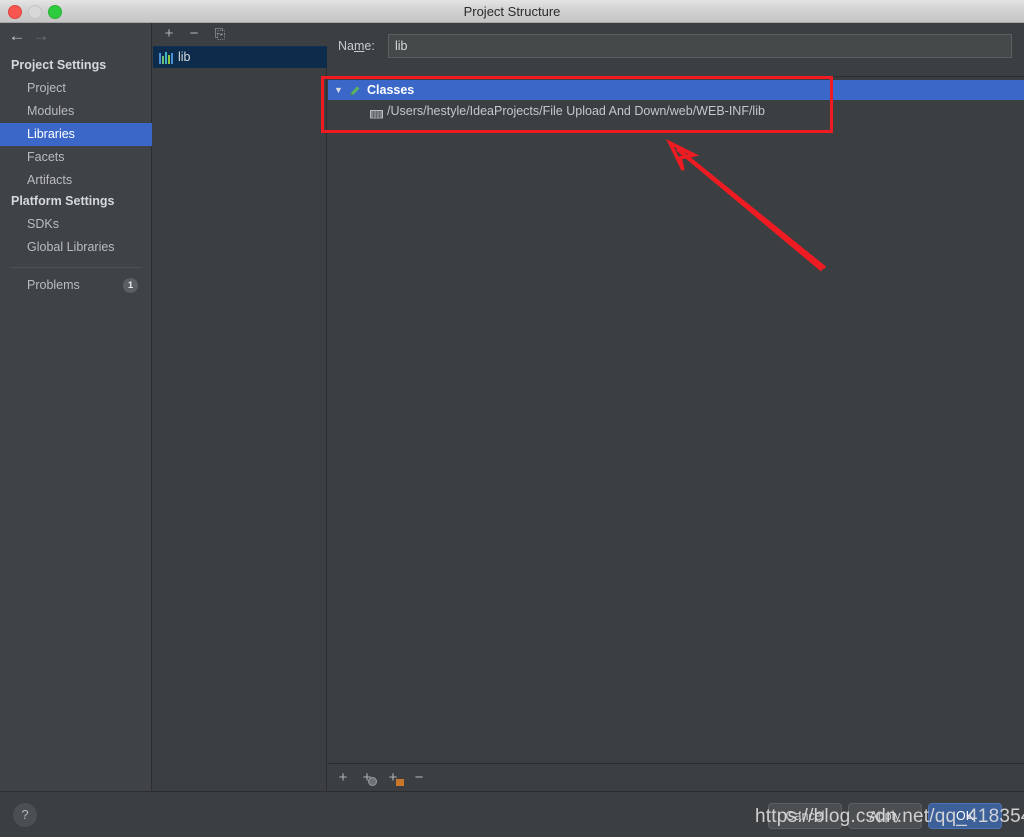 The image size is (1024, 837). I want to click on sidebar-item-modules: Modules, so click(76, 111).